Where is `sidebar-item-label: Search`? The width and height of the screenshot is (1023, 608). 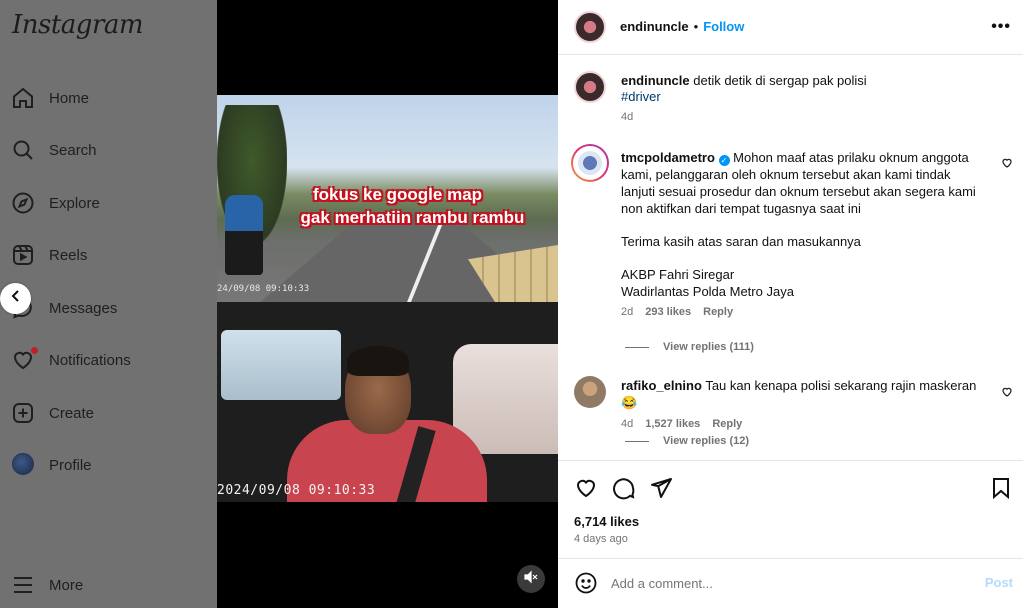 sidebar-item-label: Search is located at coordinates (73, 150).